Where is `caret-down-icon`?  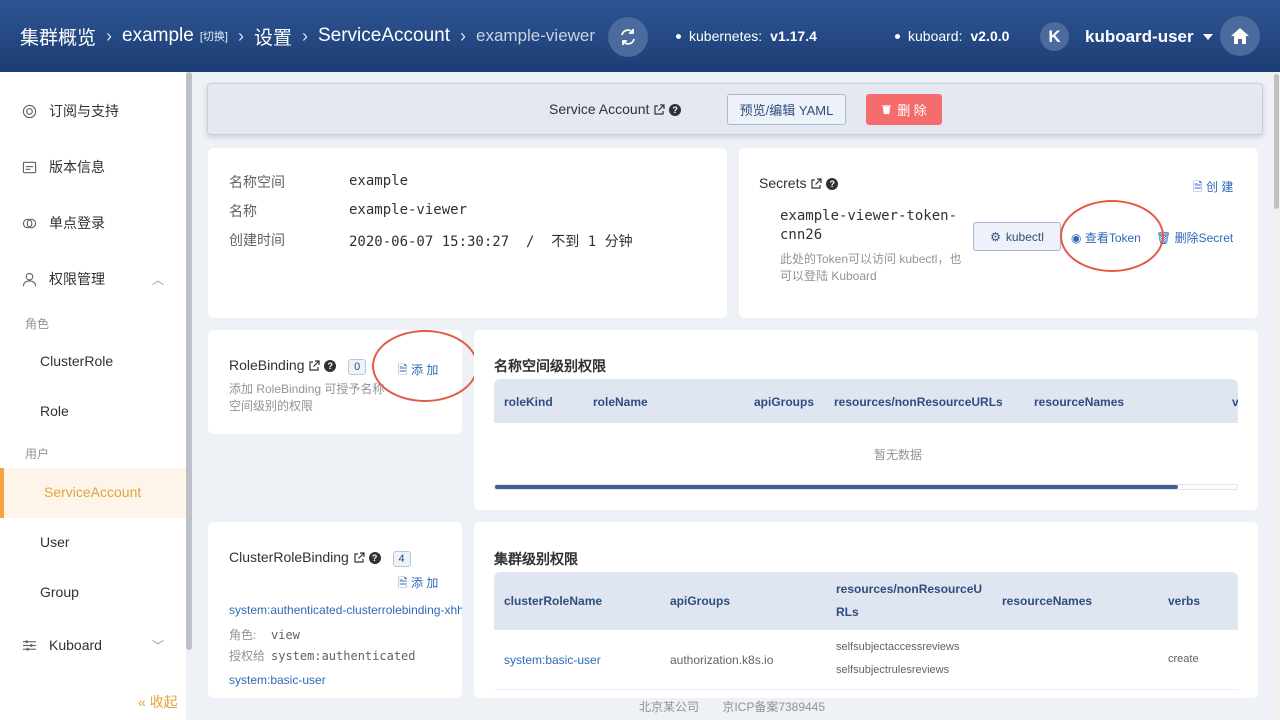
caret-down-icon is located at coordinates (1207, 36).